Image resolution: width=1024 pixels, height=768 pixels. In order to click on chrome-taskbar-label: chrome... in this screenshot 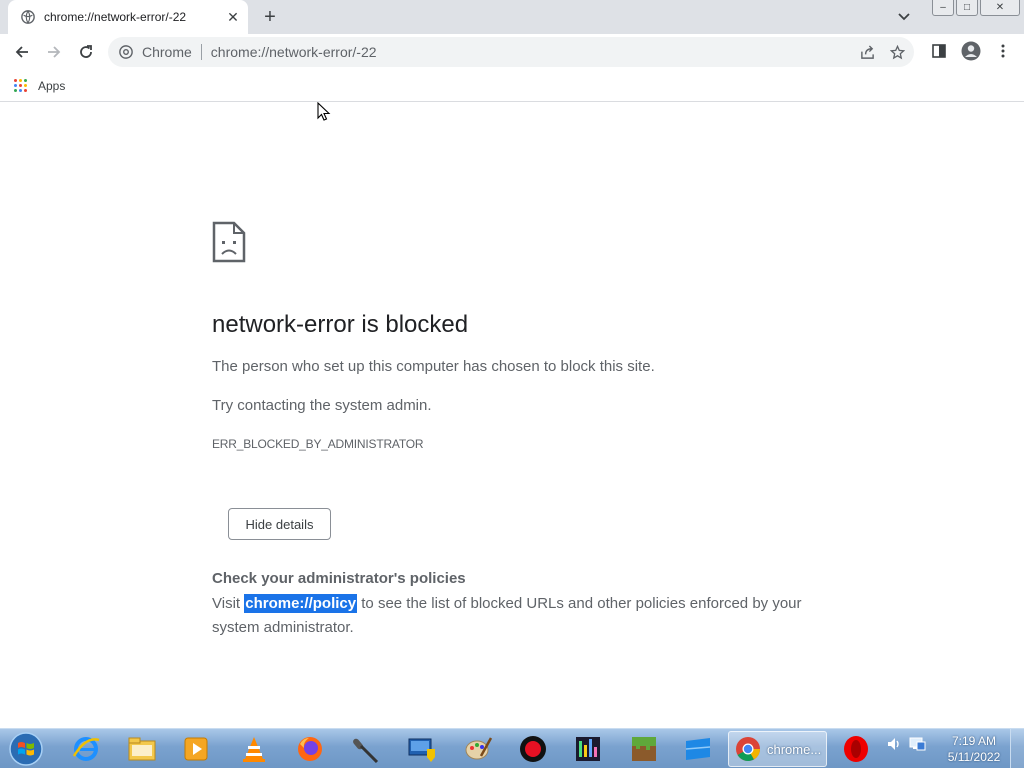, I will do `click(794, 749)`.